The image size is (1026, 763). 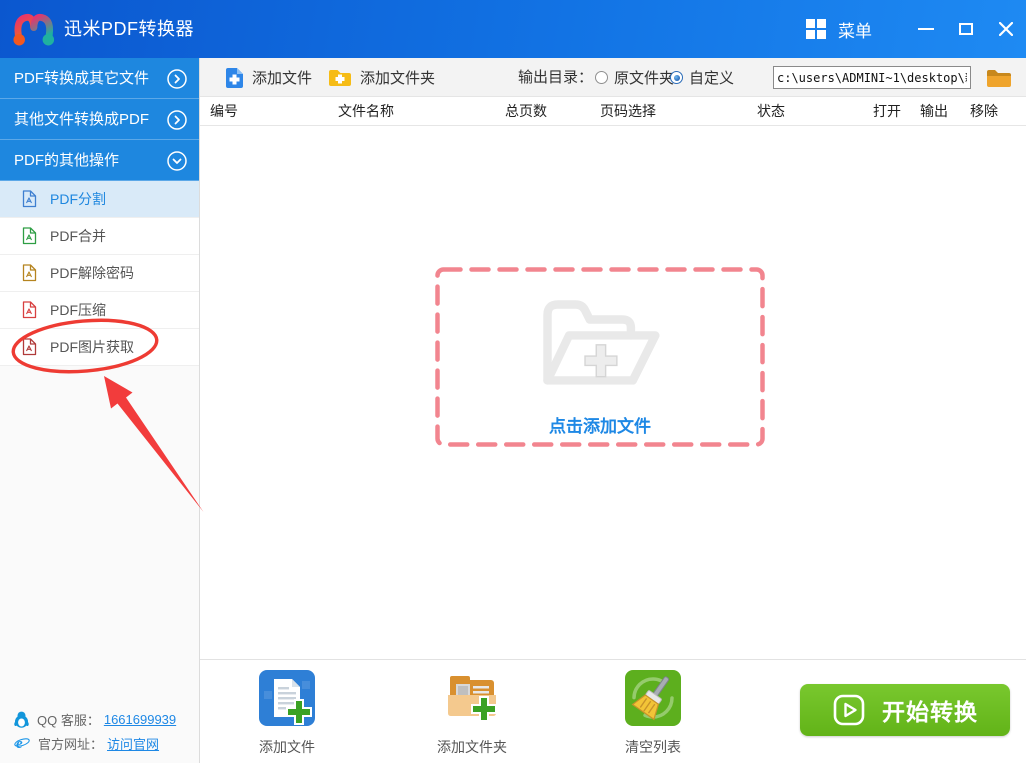 I want to click on sidebar-item-label: PDF解除密码, so click(x=92, y=273).